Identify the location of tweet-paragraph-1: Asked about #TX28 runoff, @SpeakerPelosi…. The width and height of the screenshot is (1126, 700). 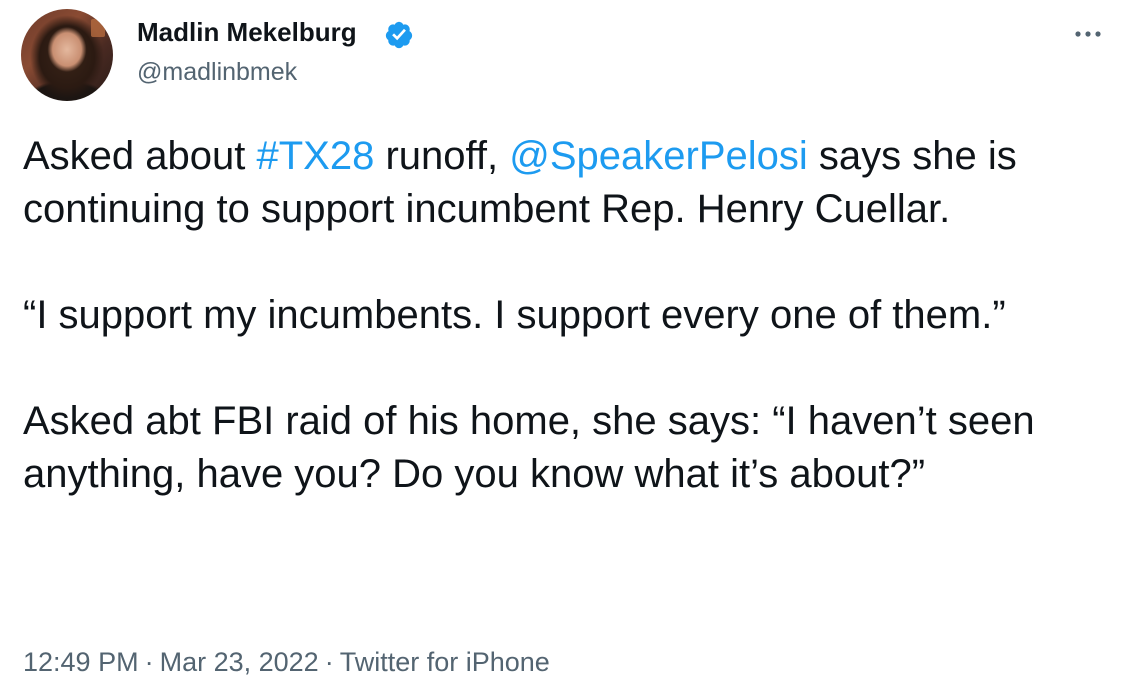
(568, 183).